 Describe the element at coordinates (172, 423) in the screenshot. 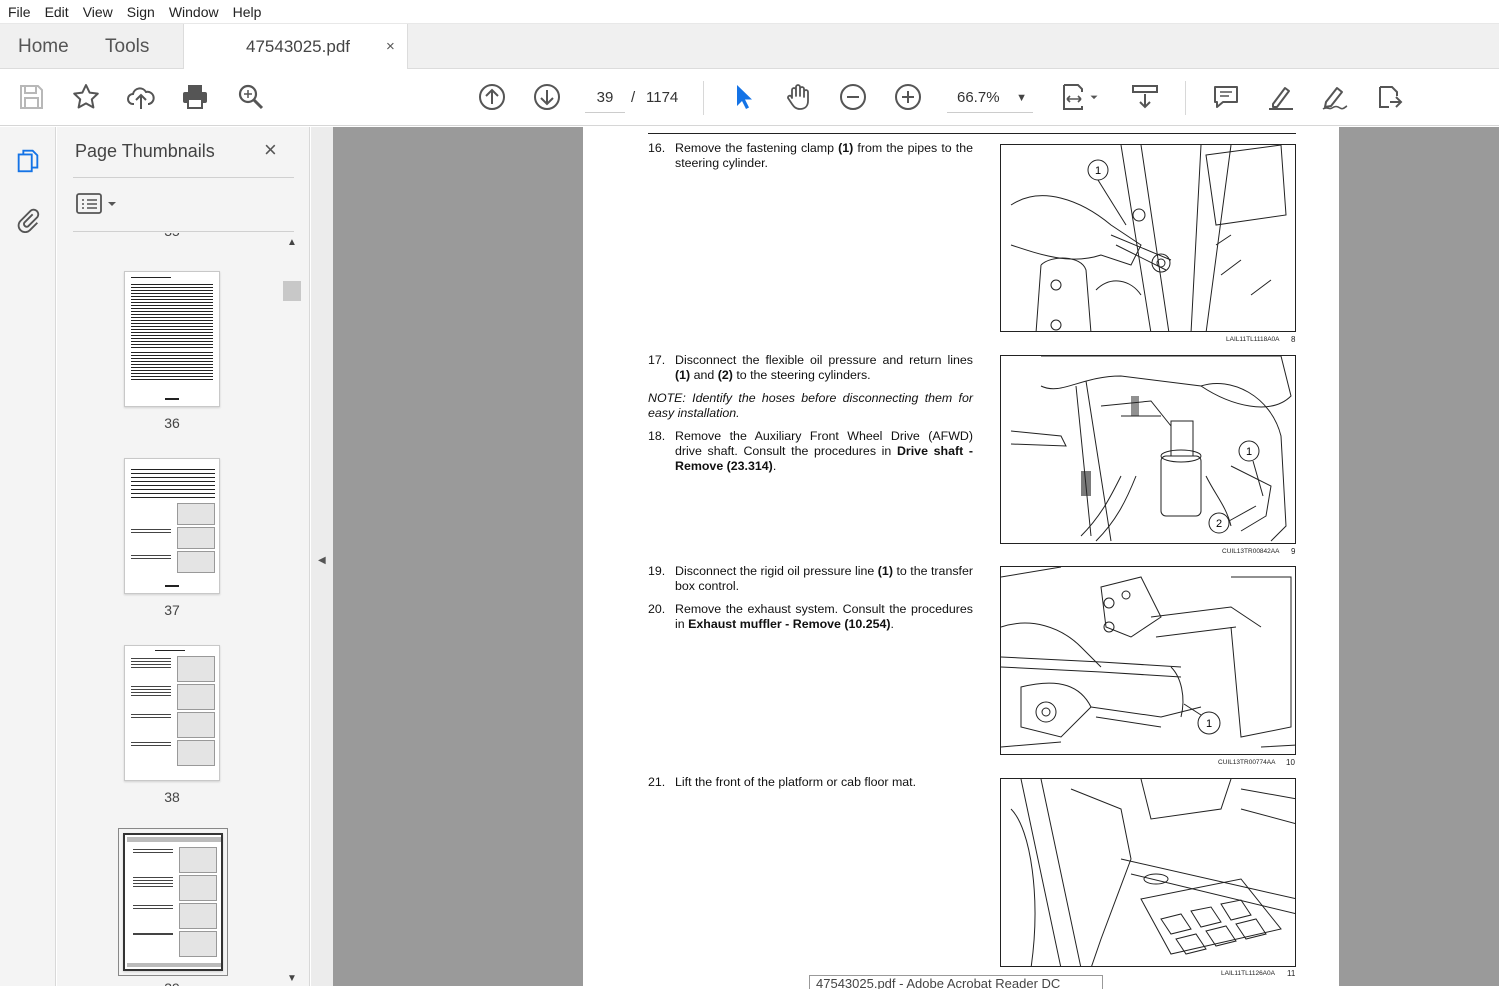

I see `thumbnail-label: 36` at that location.